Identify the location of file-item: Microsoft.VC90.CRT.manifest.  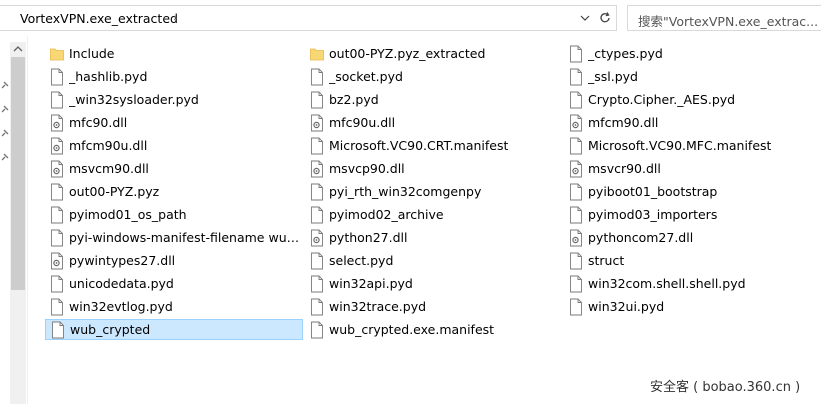
(434, 145).